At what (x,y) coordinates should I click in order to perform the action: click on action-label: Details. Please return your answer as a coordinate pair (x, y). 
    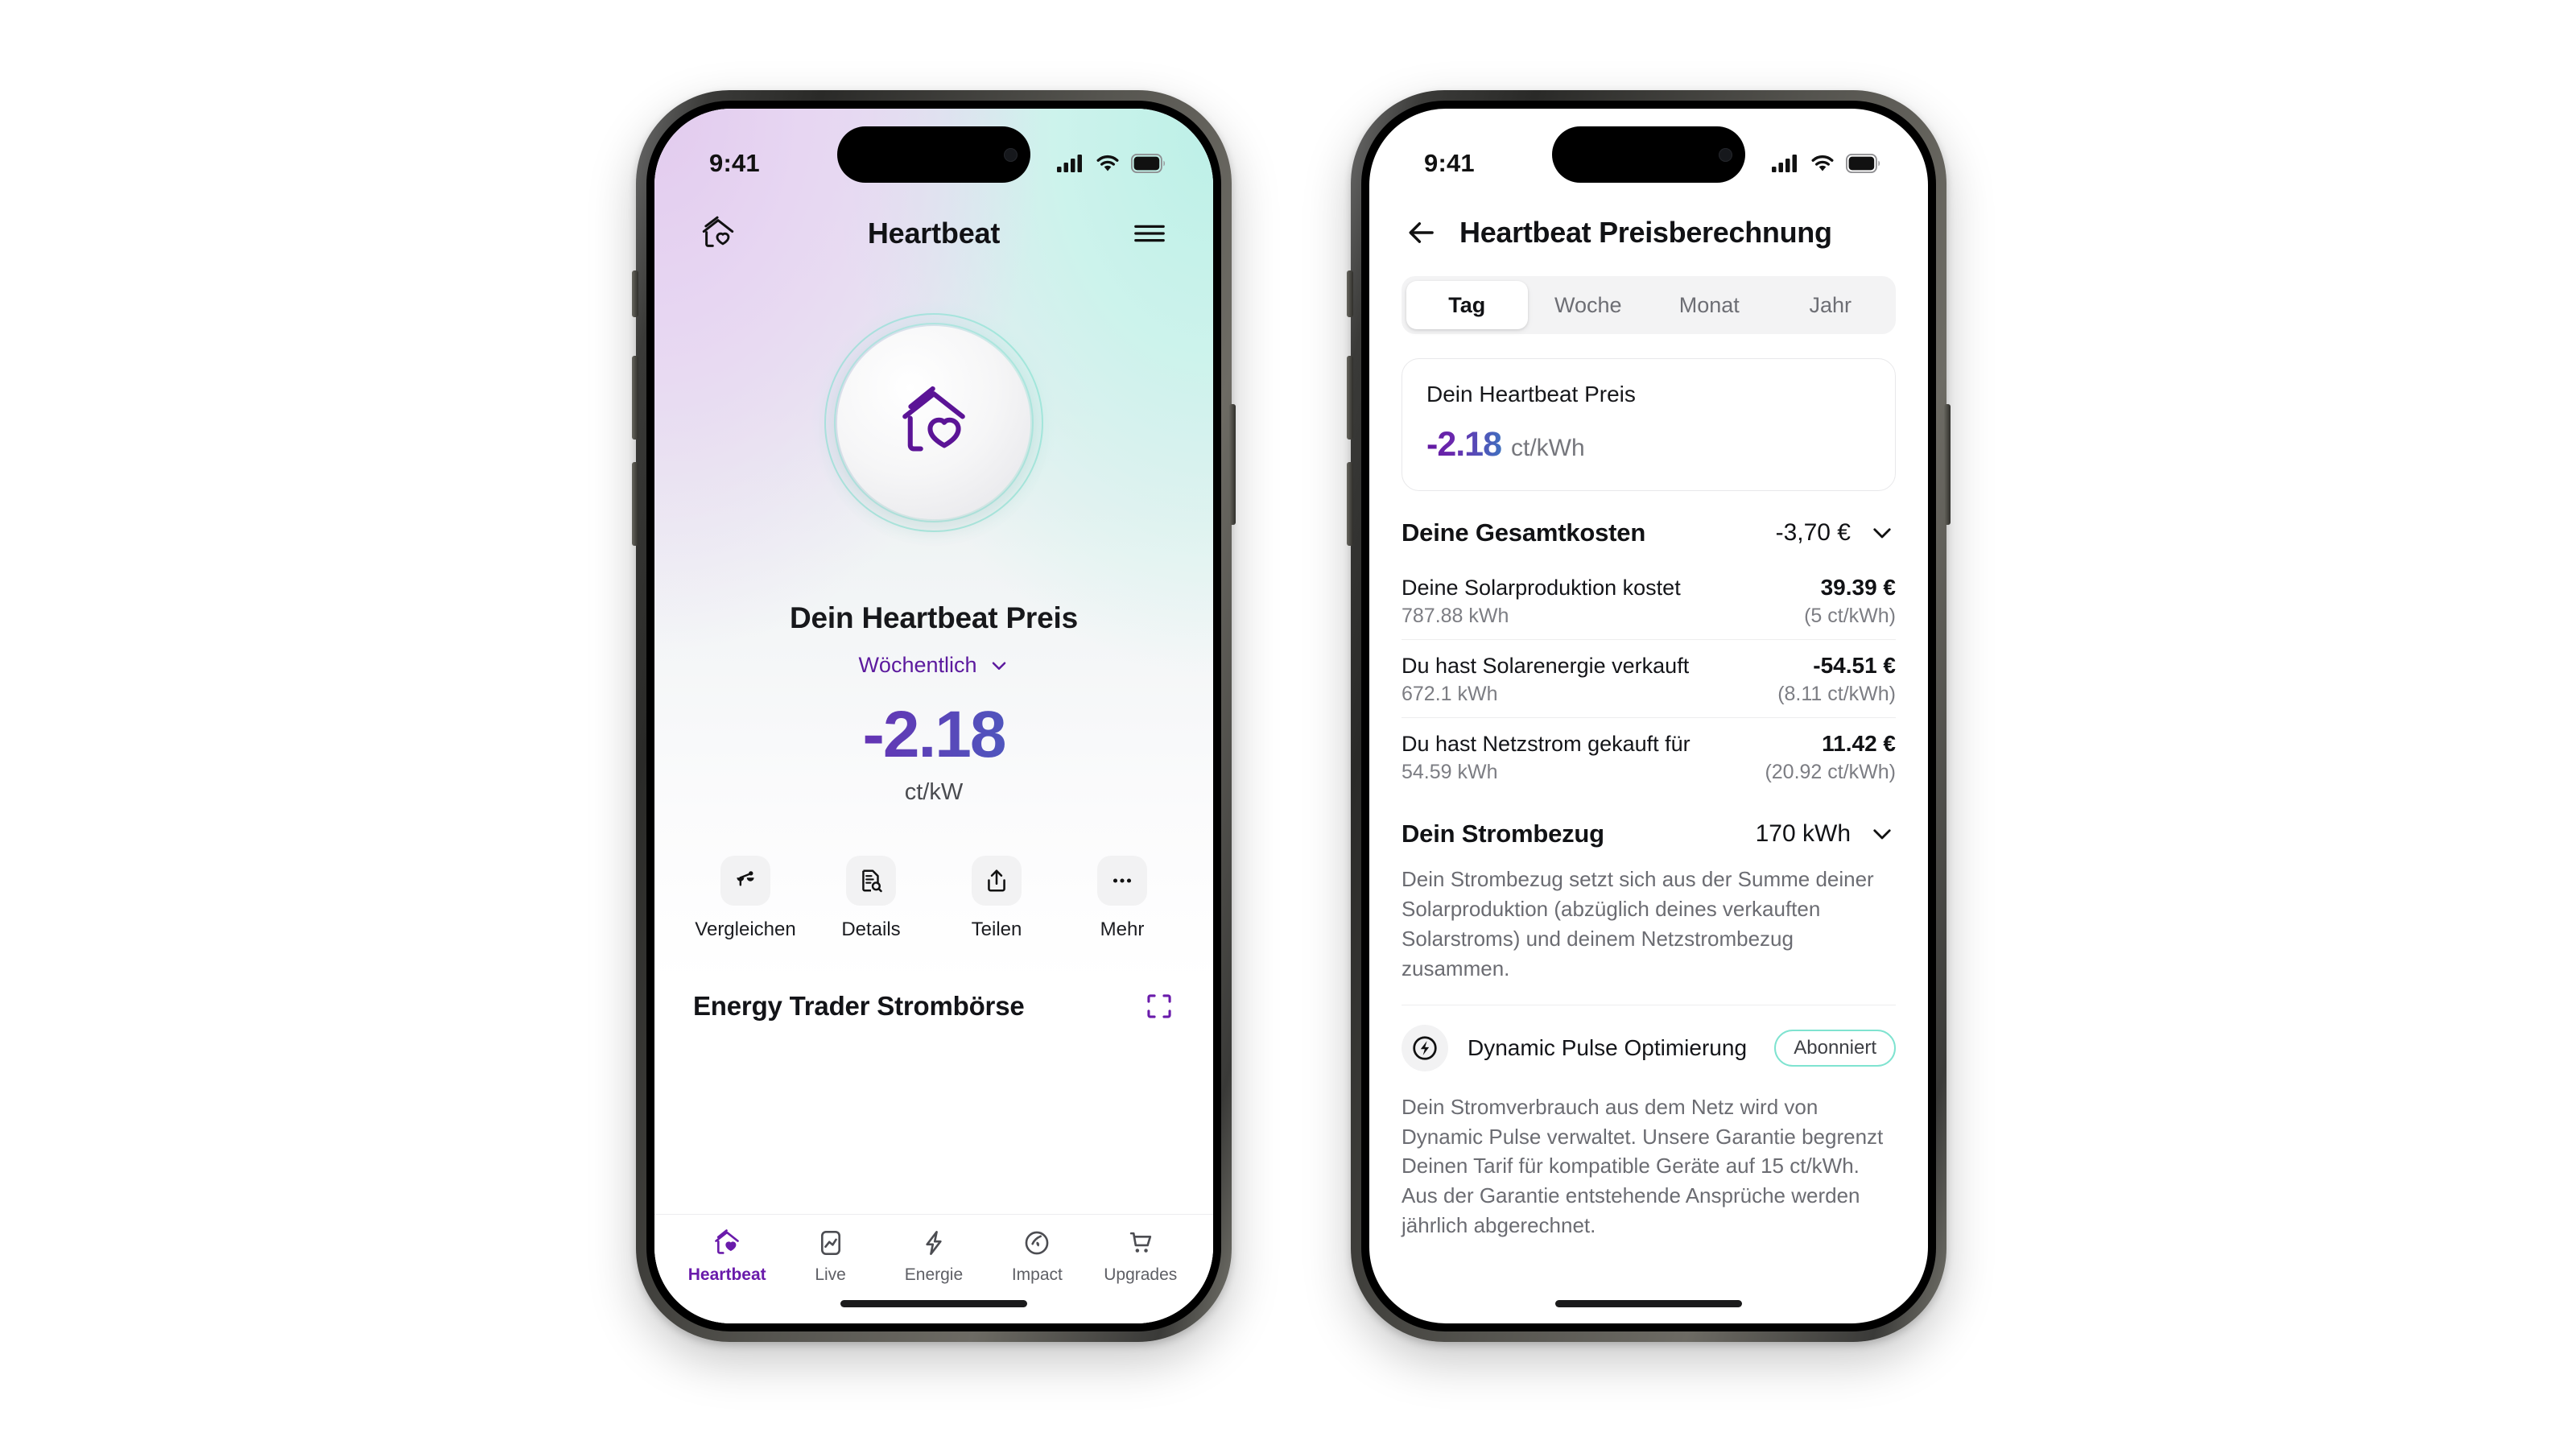
    Looking at the image, I should click on (871, 929).